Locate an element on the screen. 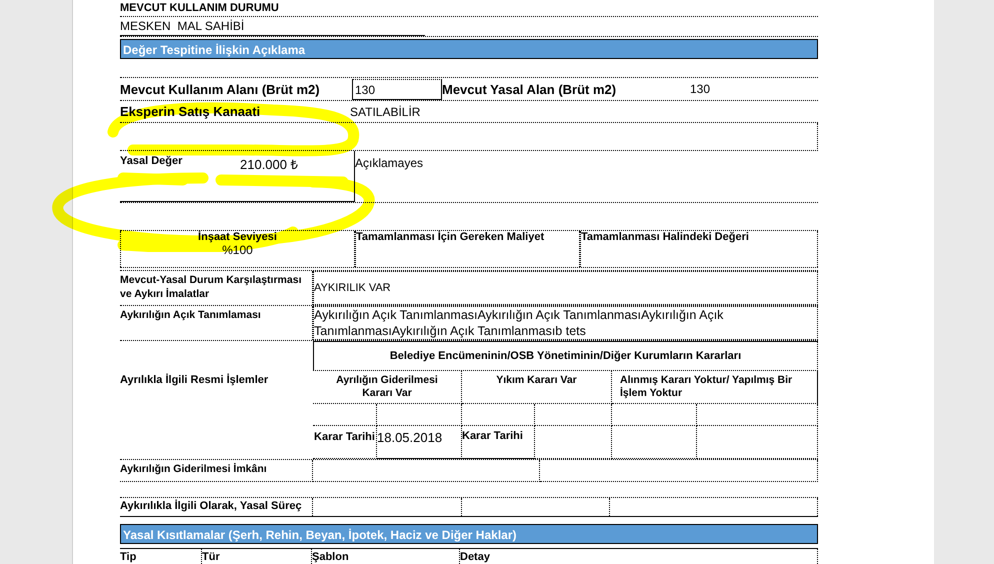  field-value: AYKIRILIK VAR is located at coordinates (352, 288).